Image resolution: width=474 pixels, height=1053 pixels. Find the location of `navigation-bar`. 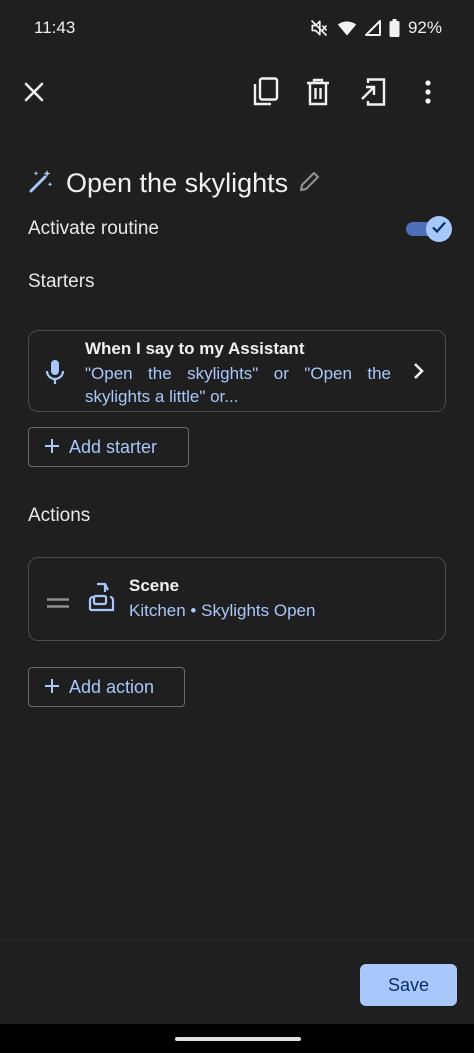

navigation-bar is located at coordinates (237, 1038).